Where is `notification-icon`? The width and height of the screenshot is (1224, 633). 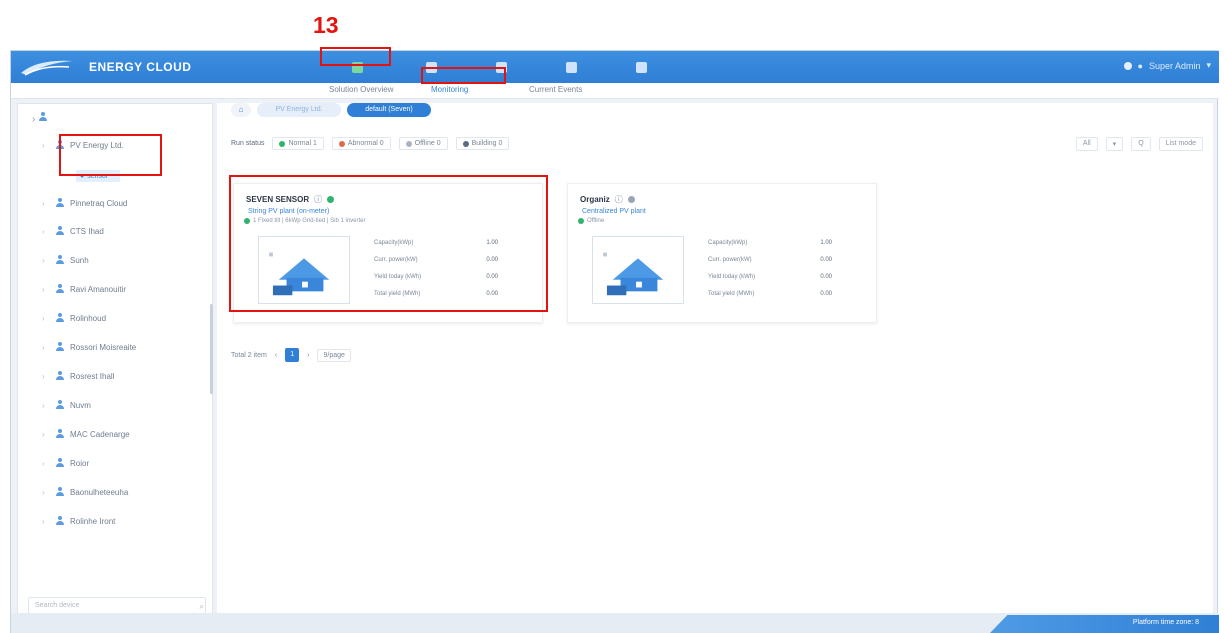
notification-icon is located at coordinates (1127, 65).